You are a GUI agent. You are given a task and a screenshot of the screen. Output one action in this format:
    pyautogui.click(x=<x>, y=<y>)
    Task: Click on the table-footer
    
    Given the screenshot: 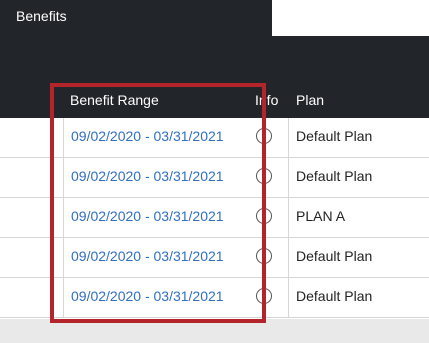 What is the action you would take?
    pyautogui.click(x=214, y=331)
    